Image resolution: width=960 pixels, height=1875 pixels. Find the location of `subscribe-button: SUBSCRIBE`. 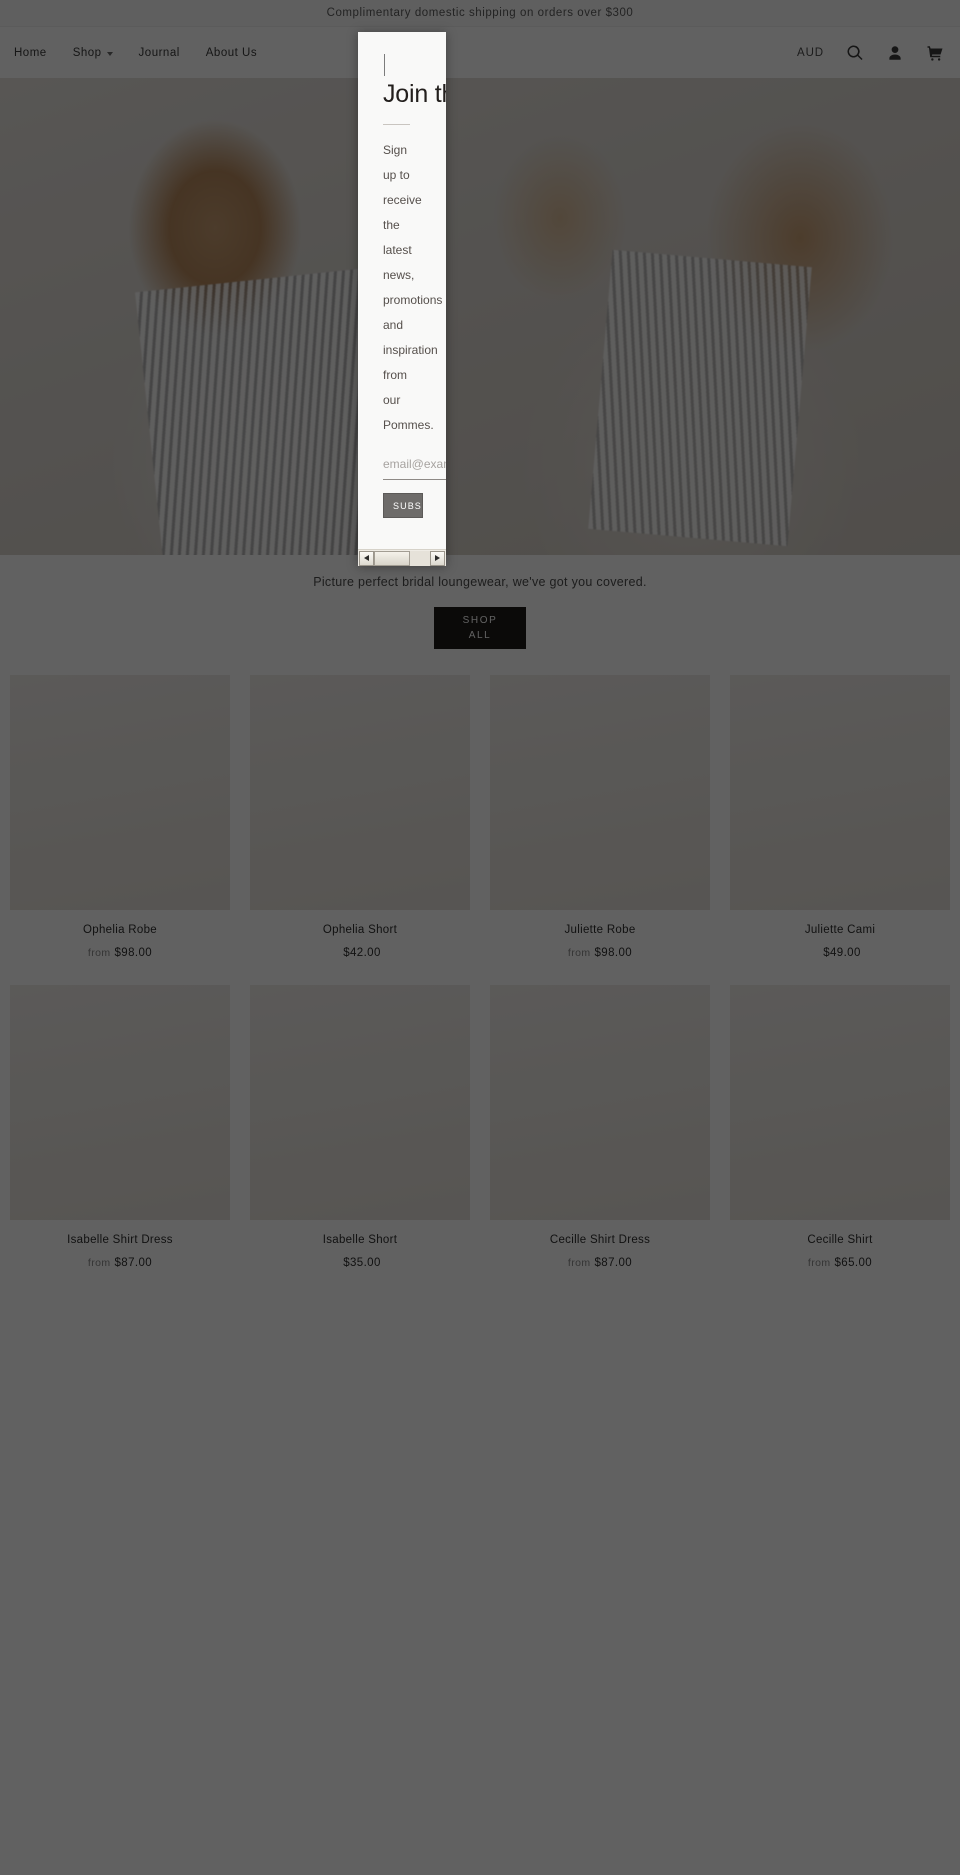

subscribe-button: SUBSCRIBE is located at coordinates (403, 505).